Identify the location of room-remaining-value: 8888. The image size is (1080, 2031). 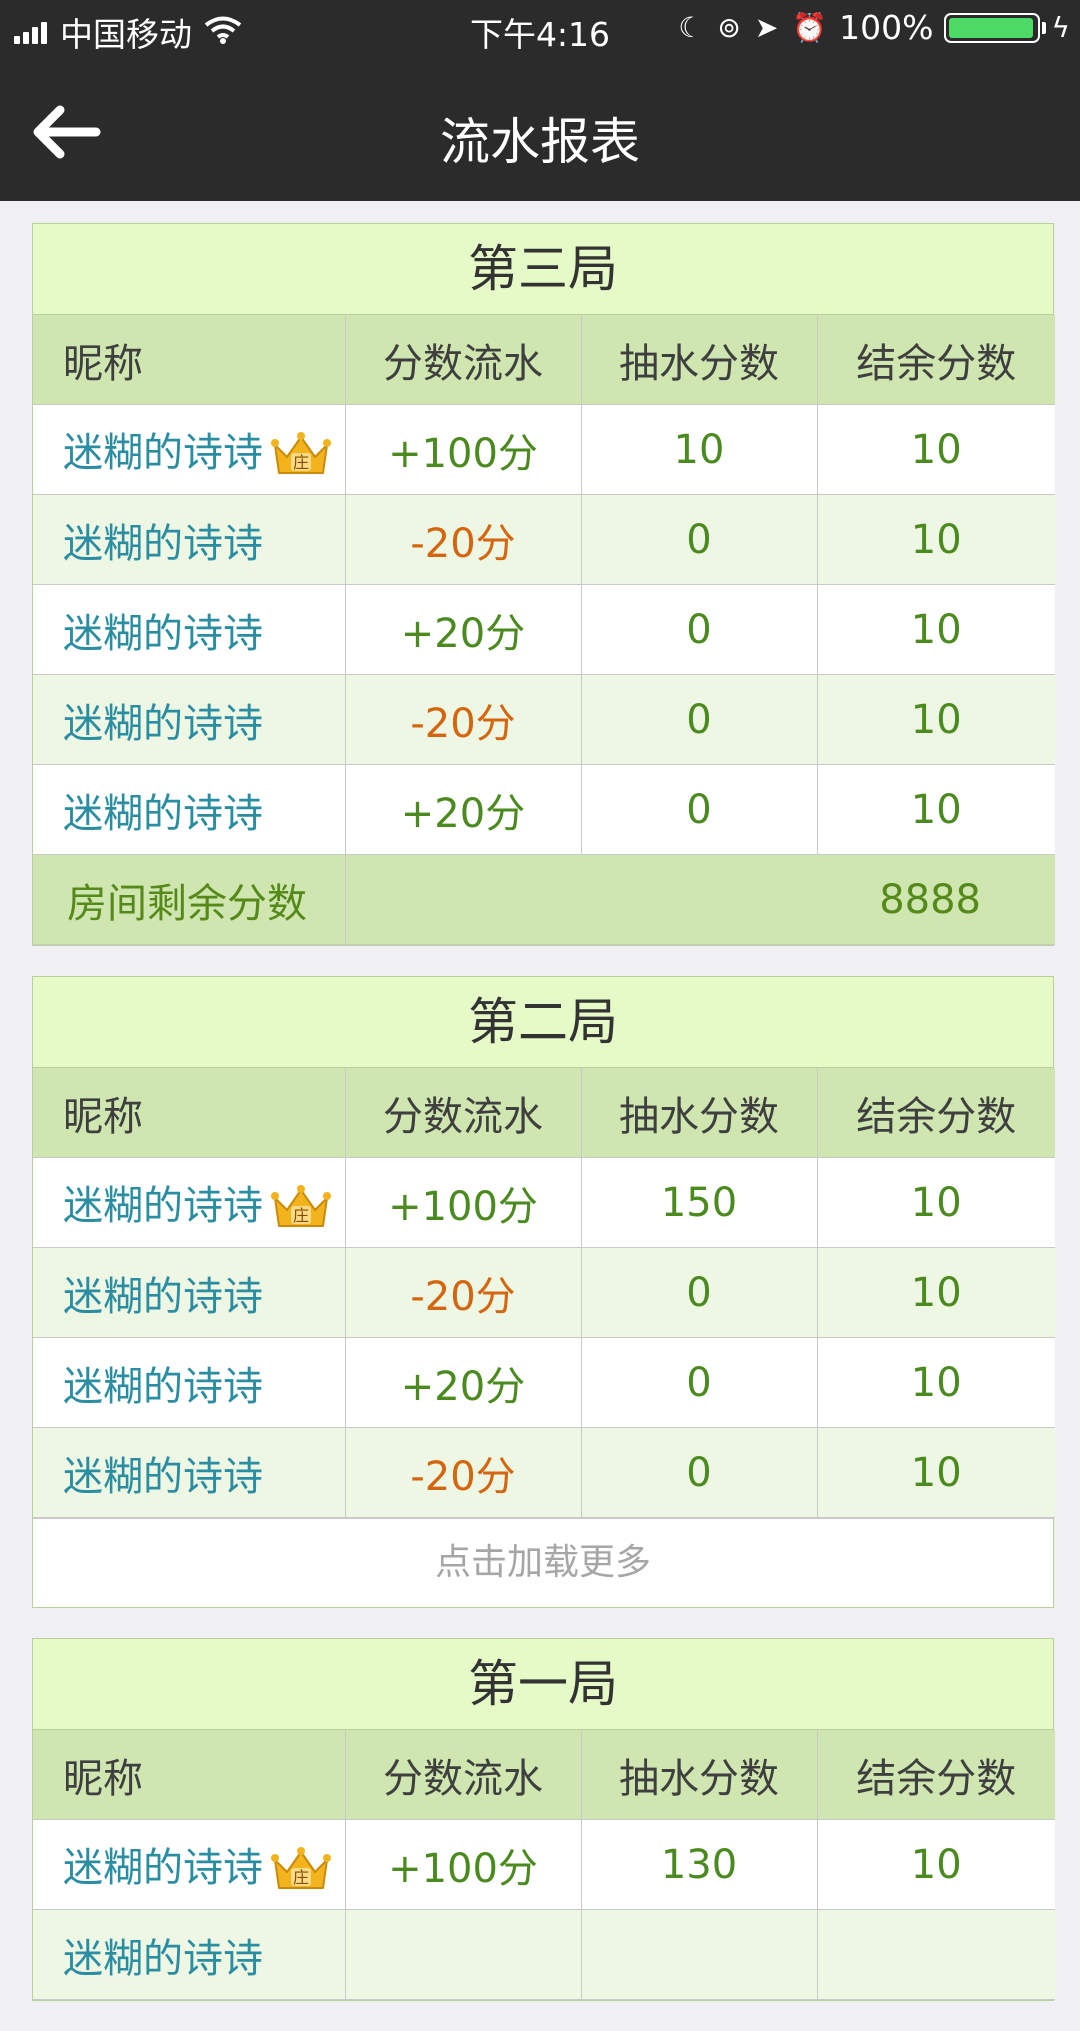
(699, 899).